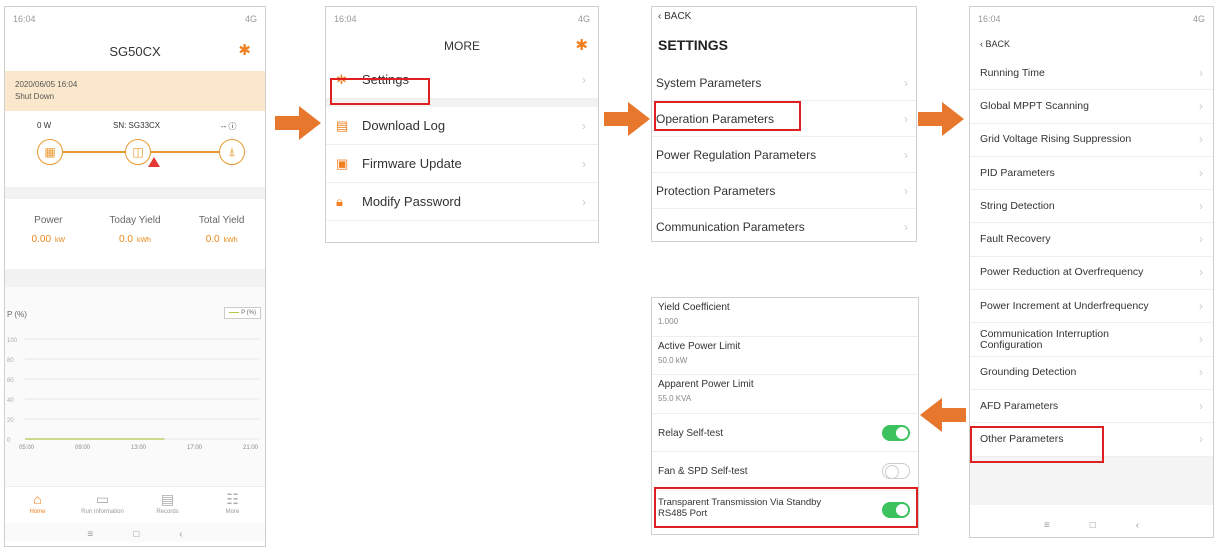 The height and width of the screenshot is (552, 1218). I want to click on param-power-increment-underfrequency: Power Increment at Underfrequency ›, so click(1091, 307).